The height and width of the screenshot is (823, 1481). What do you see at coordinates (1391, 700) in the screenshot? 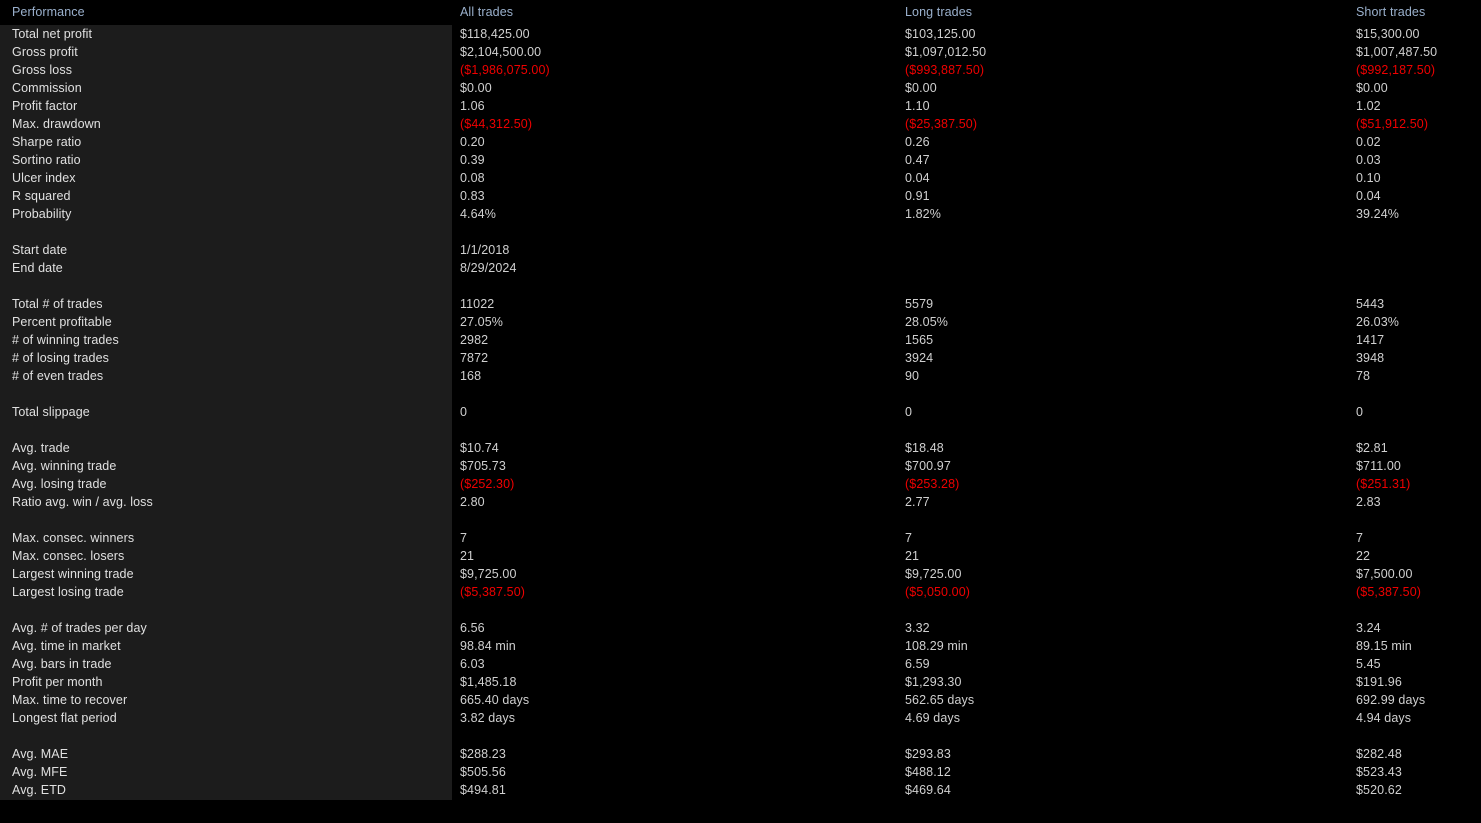
I see `cell-short-trades: 692.99 days` at bounding box center [1391, 700].